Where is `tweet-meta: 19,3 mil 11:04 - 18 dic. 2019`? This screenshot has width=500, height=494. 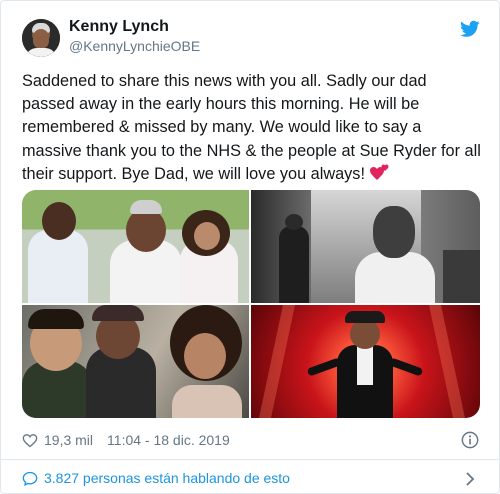
tweet-meta: 19,3 mil 11:04 - 18 dic. 2019 is located at coordinates (126, 440).